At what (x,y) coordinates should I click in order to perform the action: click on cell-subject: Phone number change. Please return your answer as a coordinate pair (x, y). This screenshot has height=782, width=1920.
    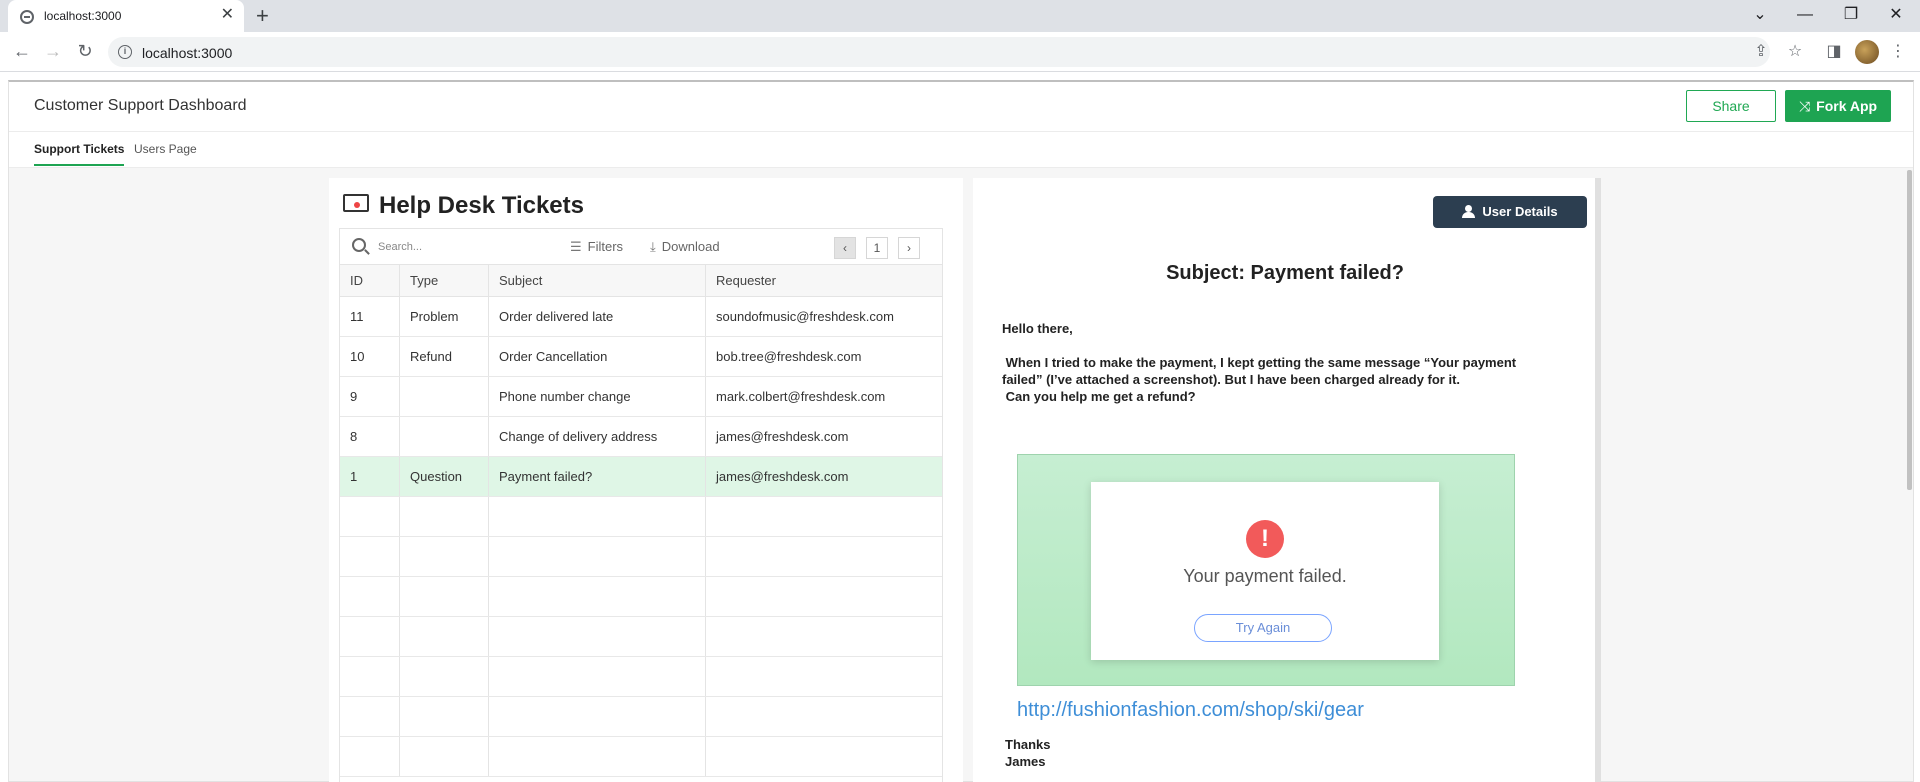
    Looking at the image, I should click on (597, 396).